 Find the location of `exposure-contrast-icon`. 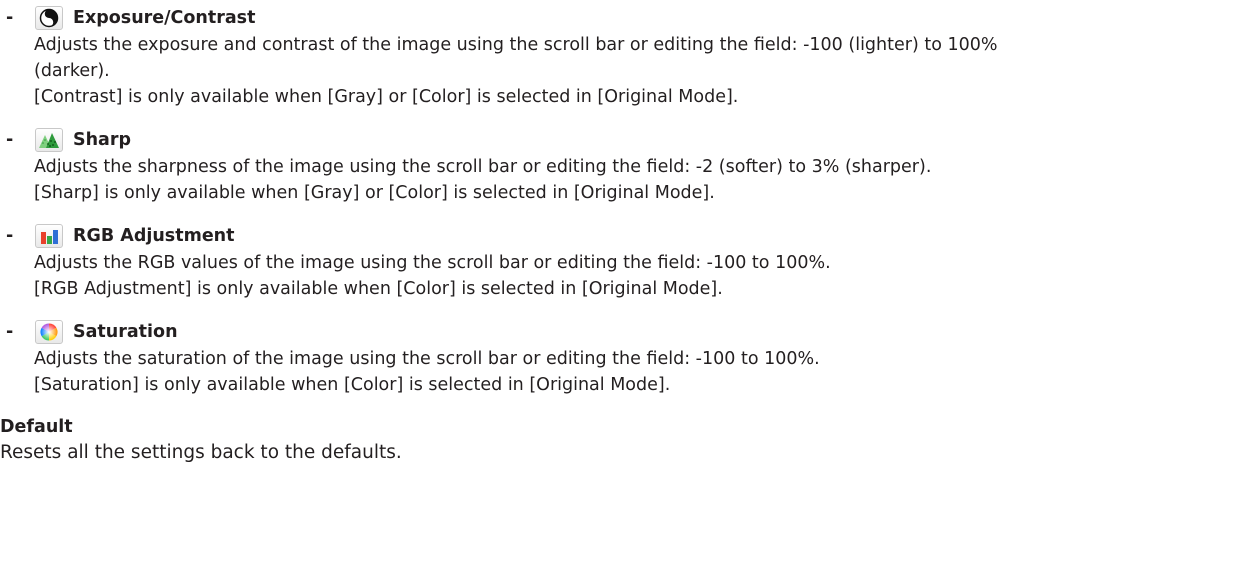

exposure-contrast-icon is located at coordinates (49, 18).